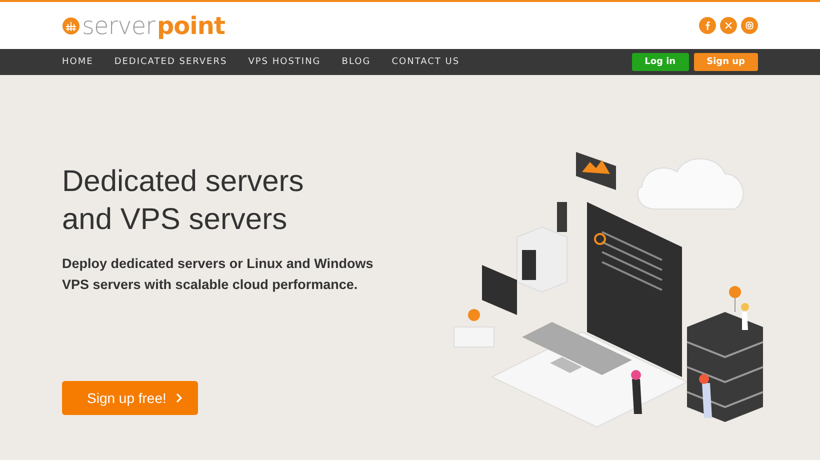  What do you see at coordinates (356, 62) in the screenshot?
I see `nav-link: BLOG` at bounding box center [356, 62].